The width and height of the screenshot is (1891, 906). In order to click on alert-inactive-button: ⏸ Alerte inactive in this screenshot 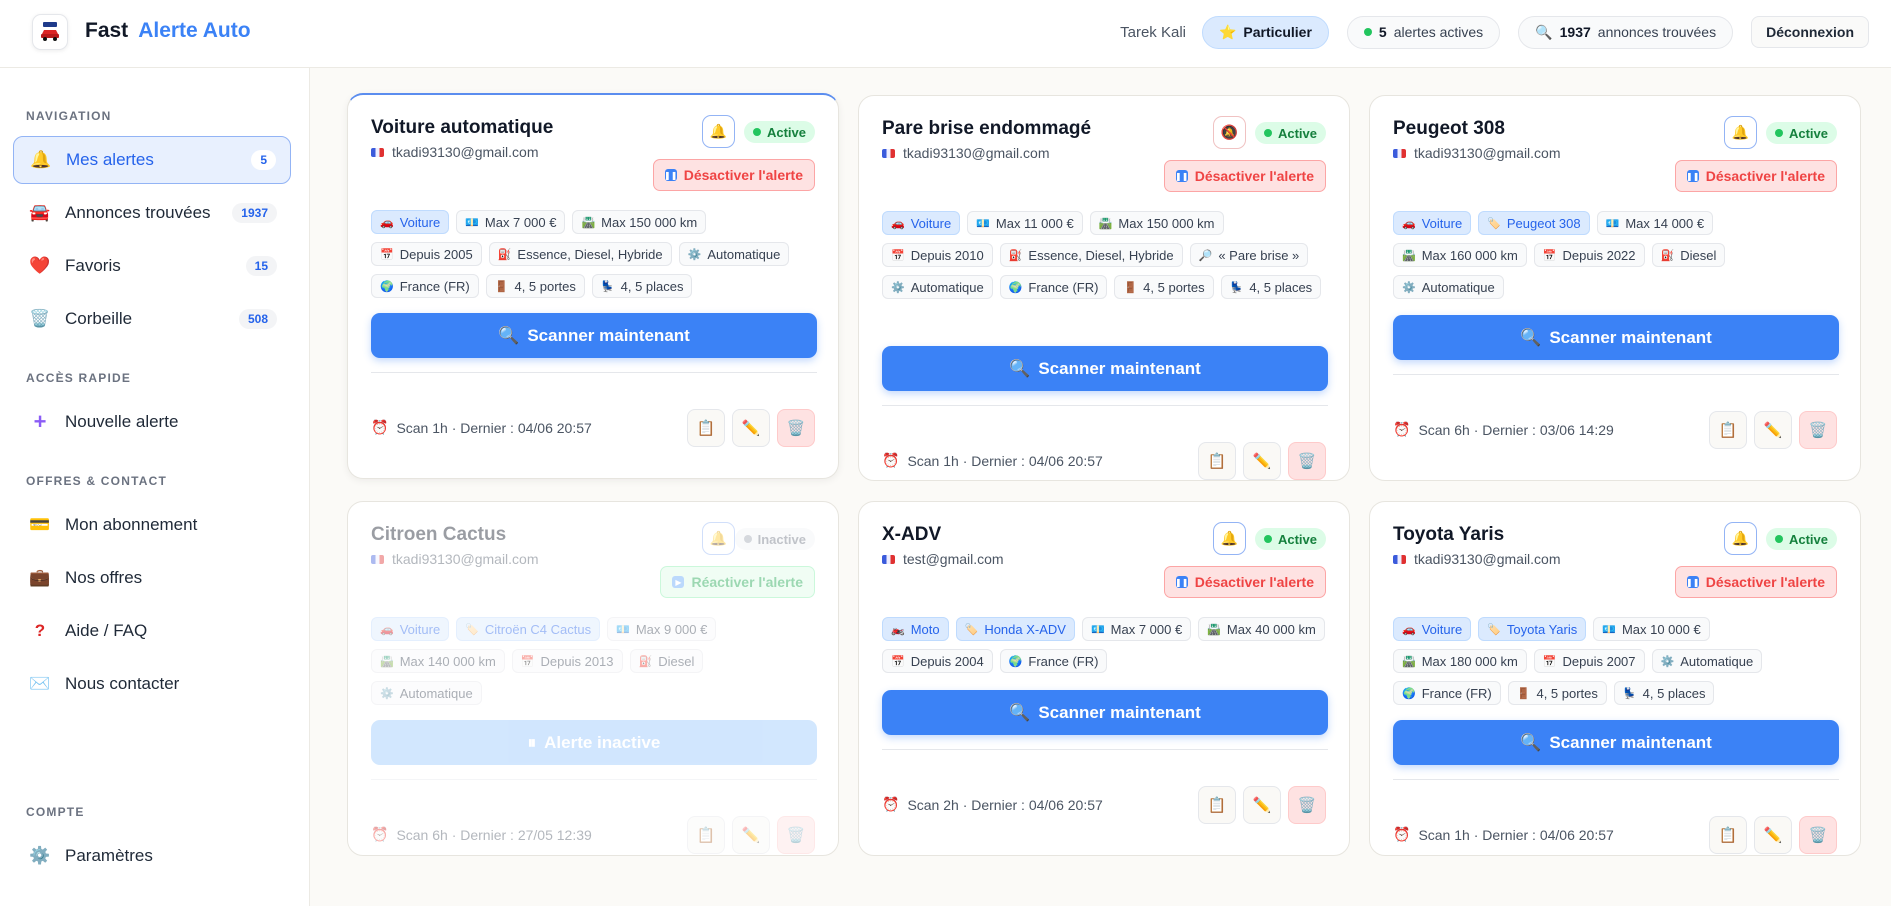, I will do `click(594, 742)`.